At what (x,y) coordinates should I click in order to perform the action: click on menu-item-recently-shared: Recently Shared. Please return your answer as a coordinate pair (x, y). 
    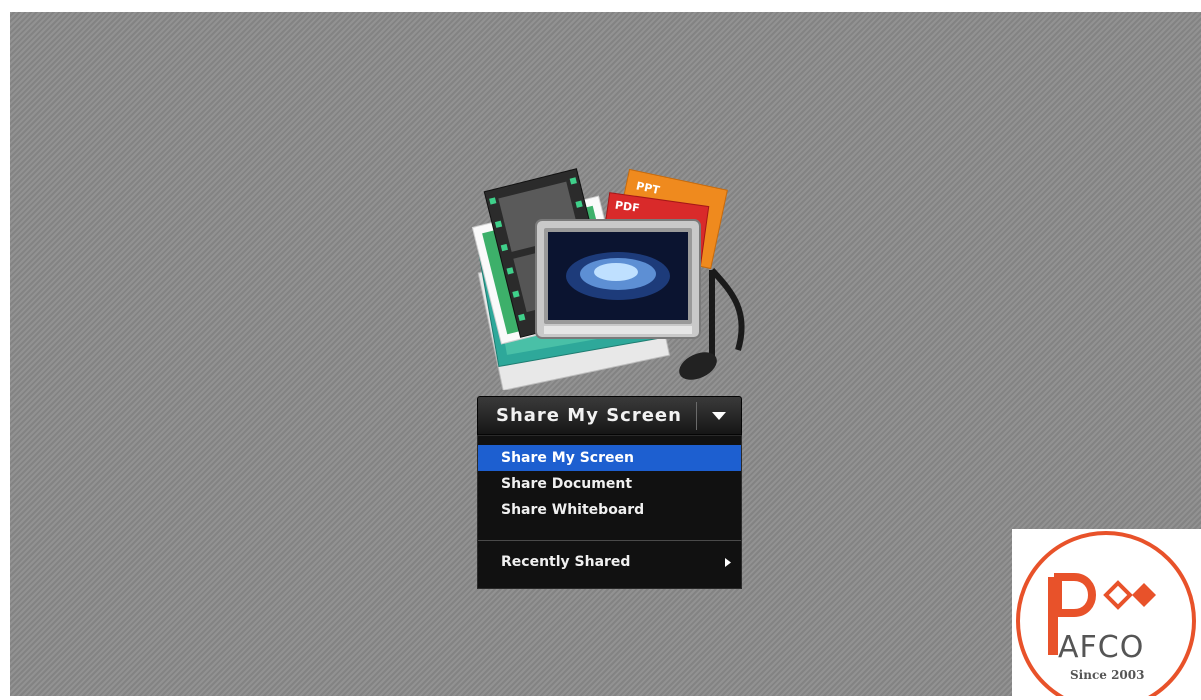
    Looking at the image, I should click on (609, 562).